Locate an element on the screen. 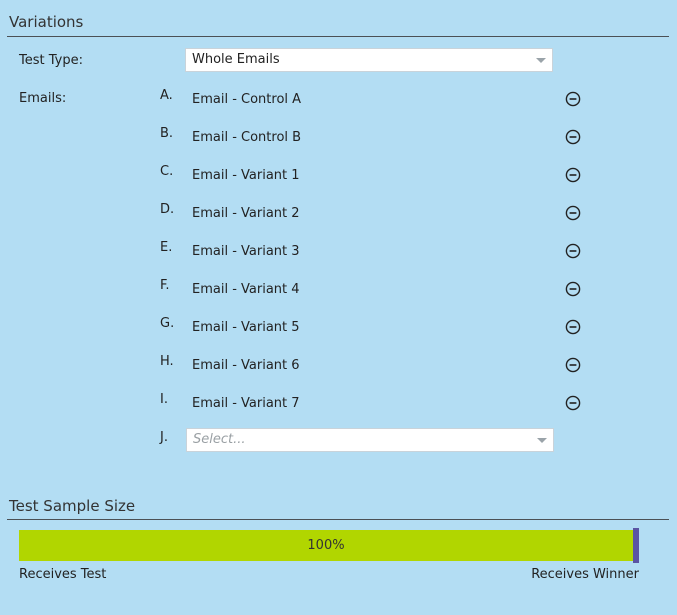 This screenshot has width=677, height=615. test-type-label: Test Type: is located at coordinates (51, 60).